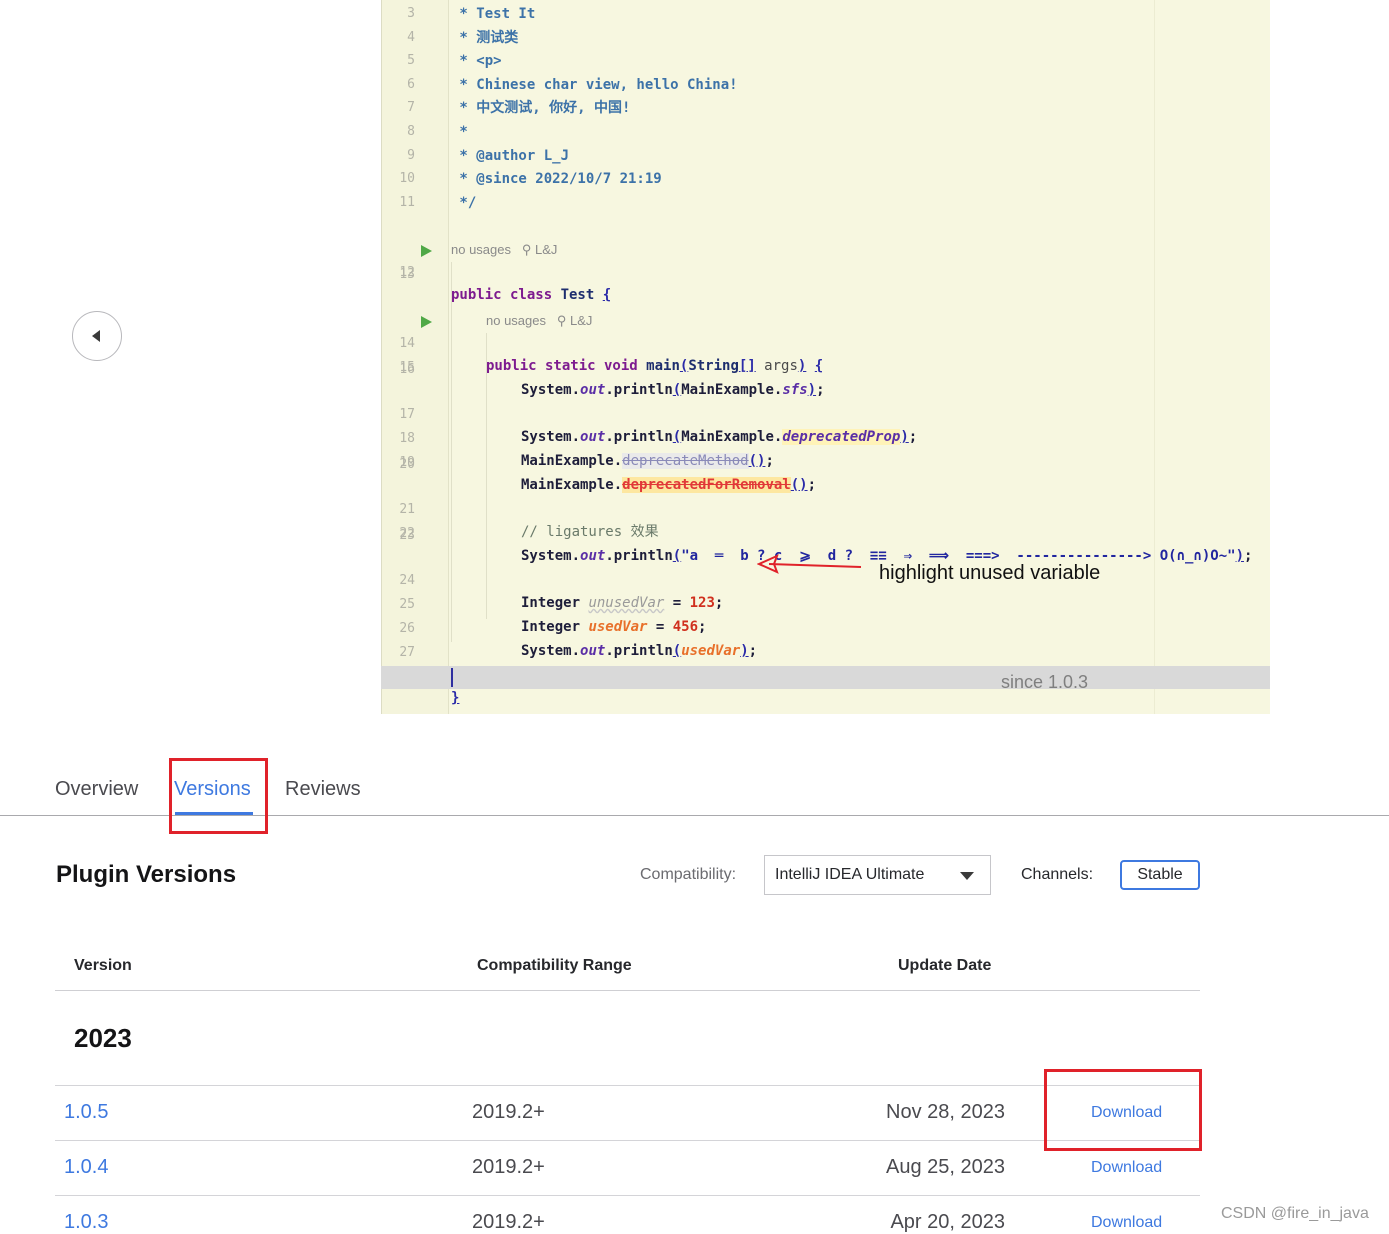  I want to click on code-line: 9 * @author L_J, so click(488, 155).